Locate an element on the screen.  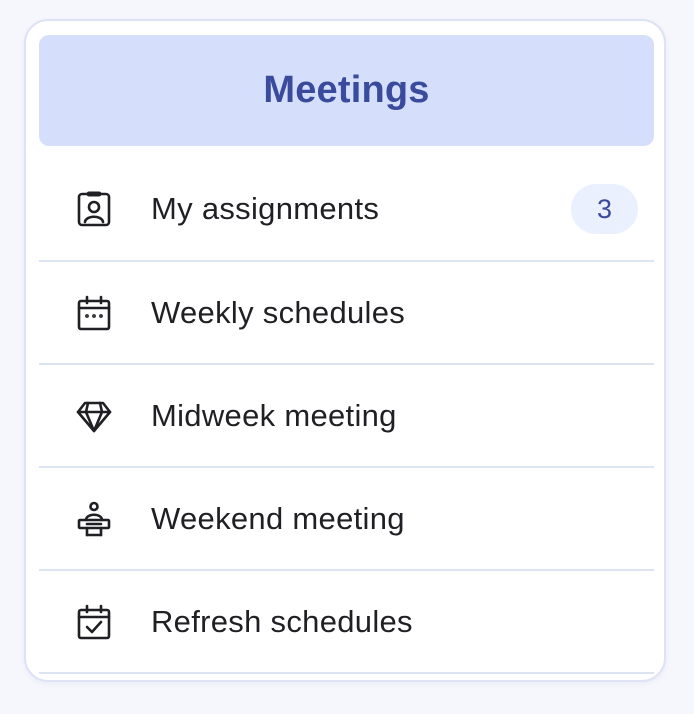
menu-item-midweek-meeting: Midweek meeting is located at coordinates (346, 416).